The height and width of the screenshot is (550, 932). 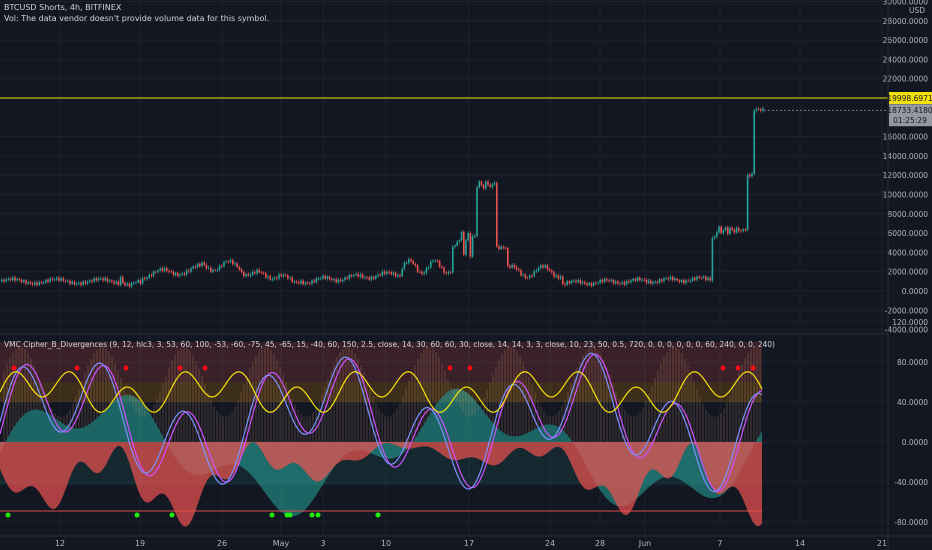 I want to click on time-label: 14, so click(x=800, y=543).